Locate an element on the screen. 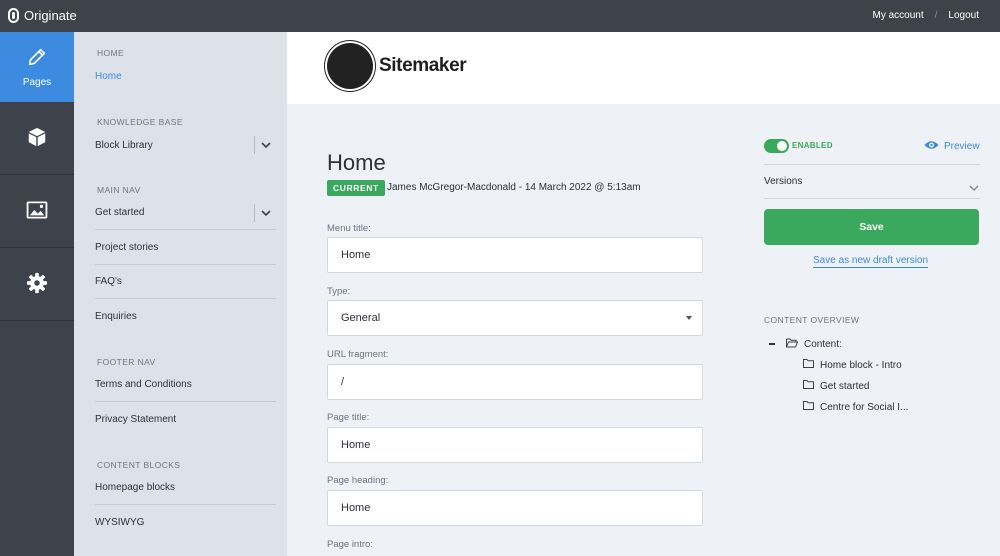  menu-title-input: Home is located at coordinates (515, 255).